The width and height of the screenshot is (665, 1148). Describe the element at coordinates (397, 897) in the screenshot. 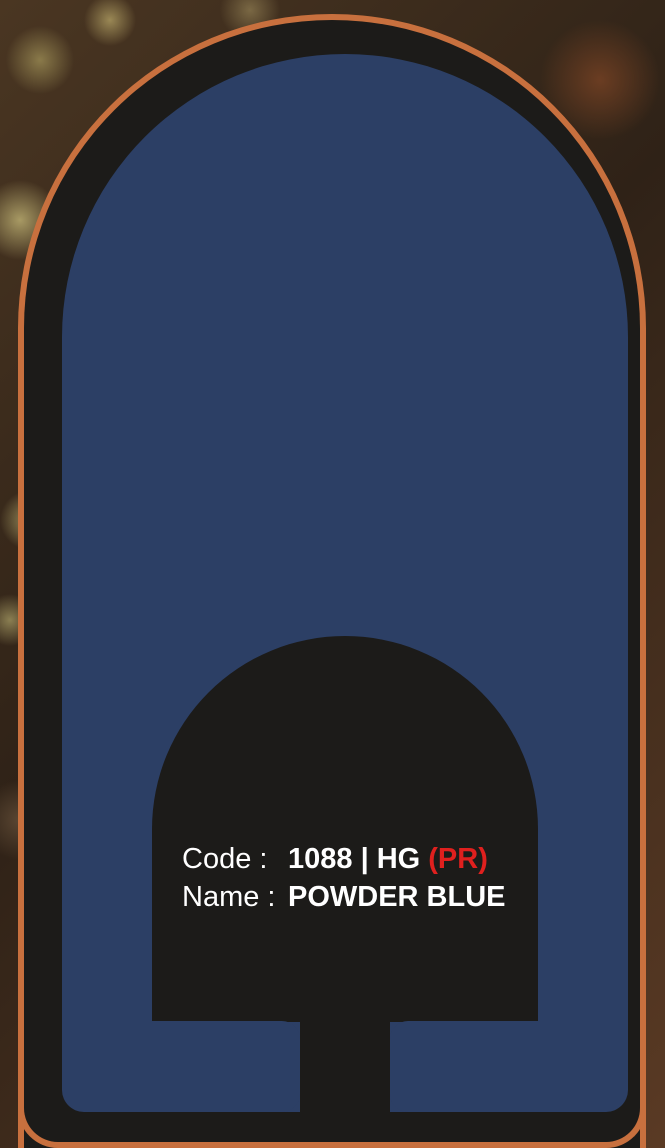

I see `name-value: POWDER BLUE` at that location.